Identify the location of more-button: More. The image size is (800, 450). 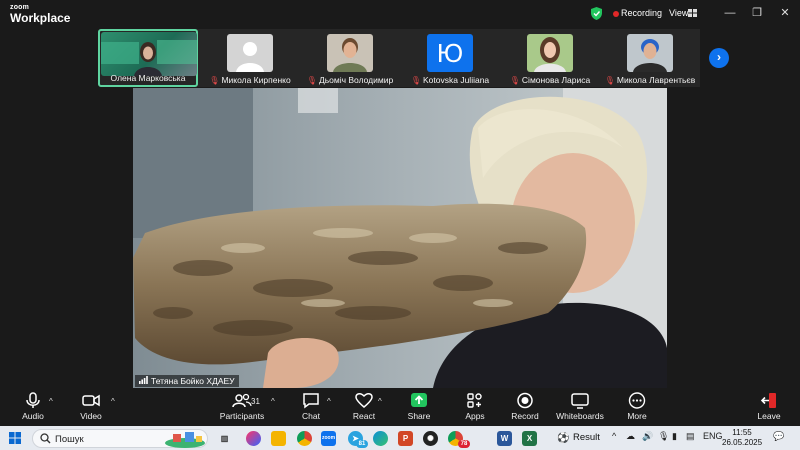
(637, 408).